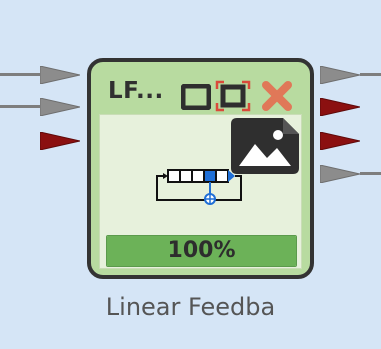  I want to click on progress-bar: 100%, so click(201, 251).